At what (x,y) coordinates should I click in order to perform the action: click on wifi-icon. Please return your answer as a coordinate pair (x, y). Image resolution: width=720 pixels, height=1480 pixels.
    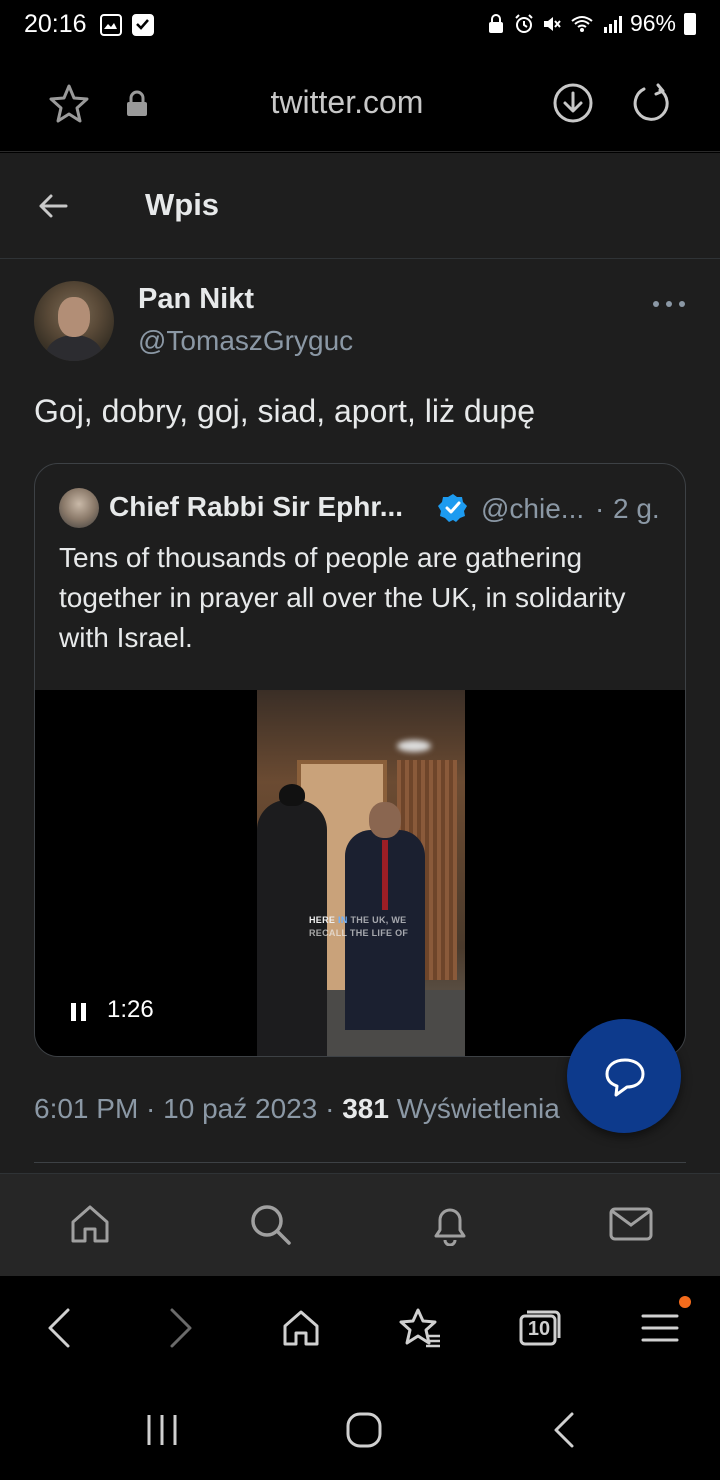
    Looking at the image, I should click on (582, 23).